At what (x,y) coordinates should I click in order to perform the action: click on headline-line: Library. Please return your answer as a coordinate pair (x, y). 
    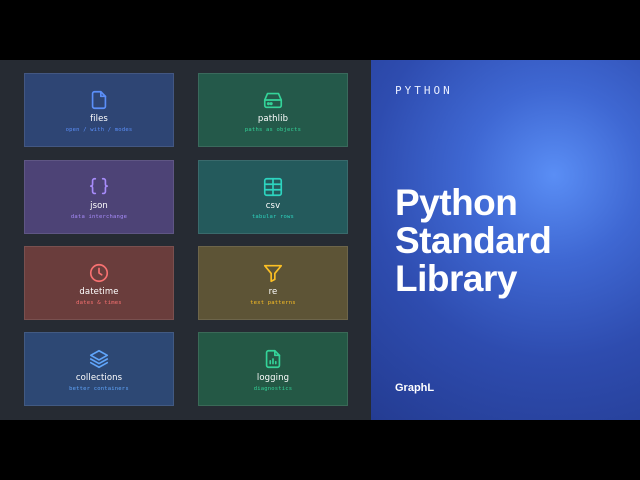
    Looking at the image, I should click on (456, 278).